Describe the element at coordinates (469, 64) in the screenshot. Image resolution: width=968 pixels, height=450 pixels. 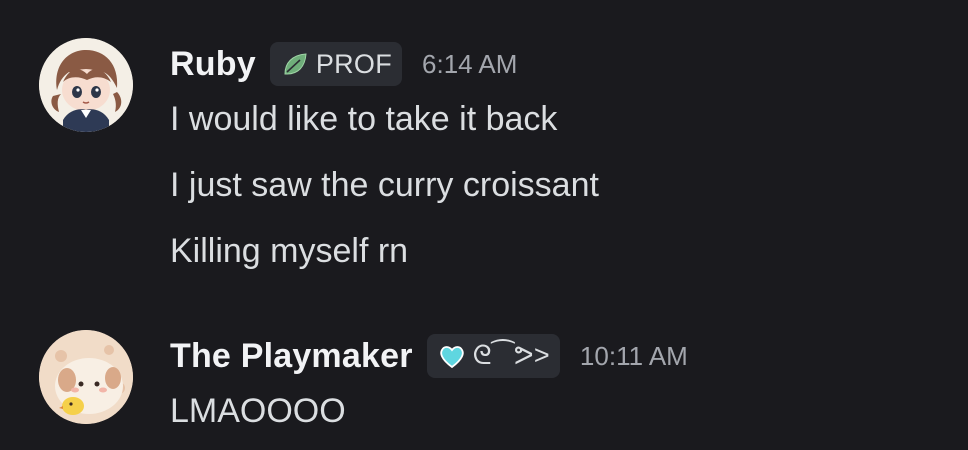
I see `timestamp: 6:14 AM` at that location.